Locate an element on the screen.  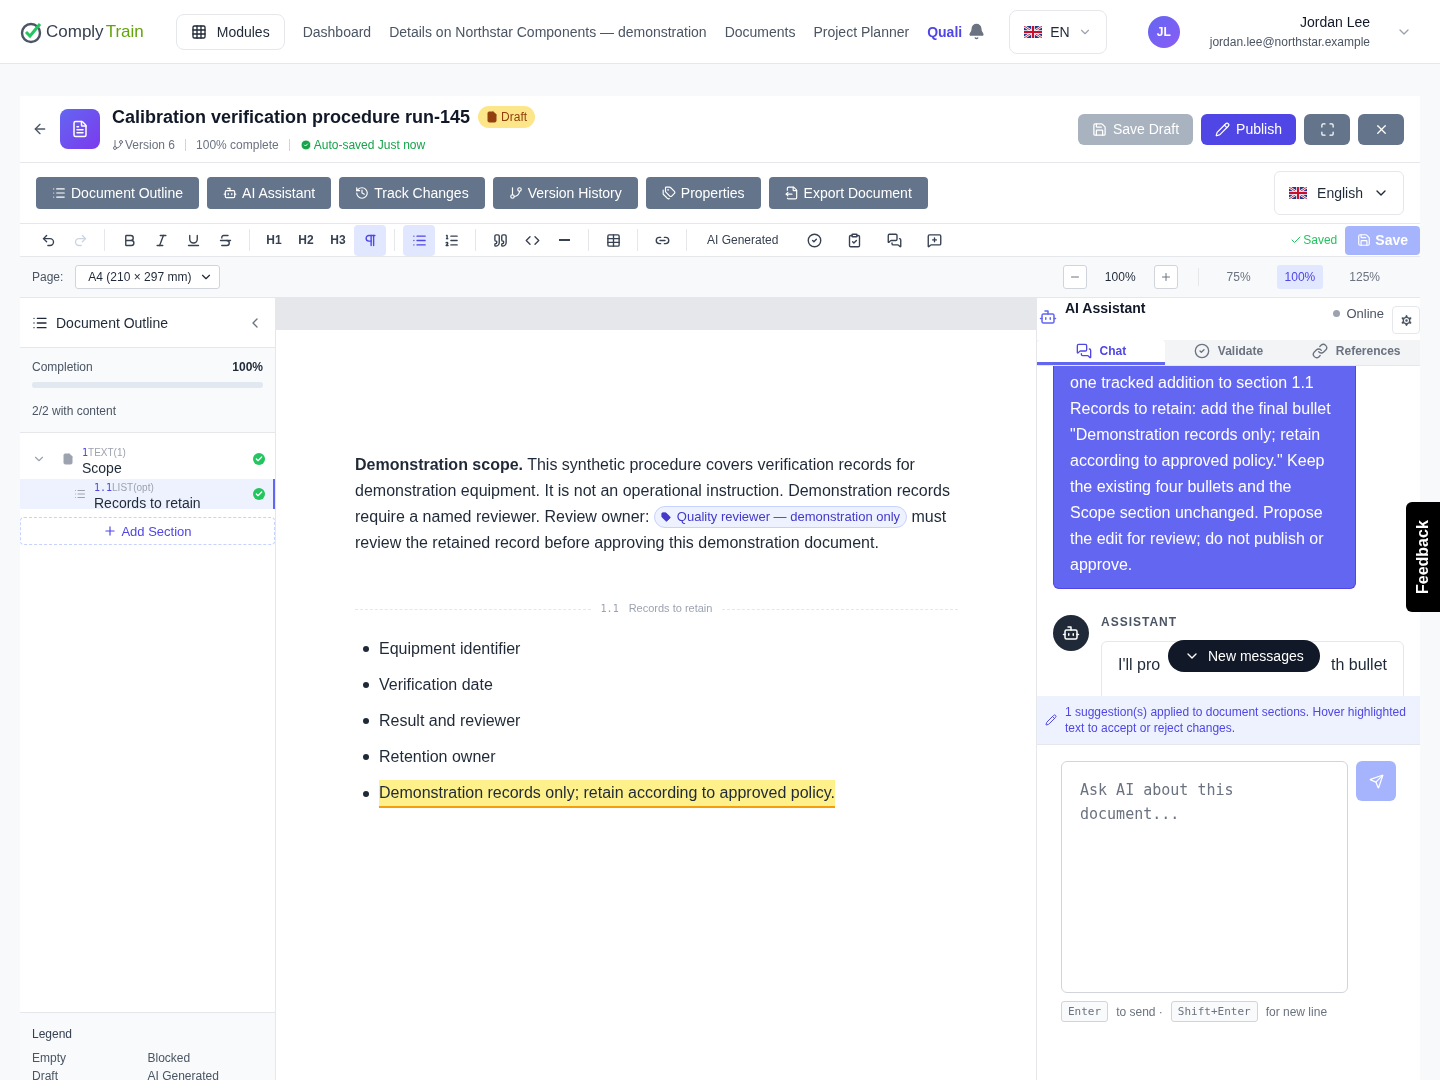
panel-button: Properties is located at coordinates (703, 193).